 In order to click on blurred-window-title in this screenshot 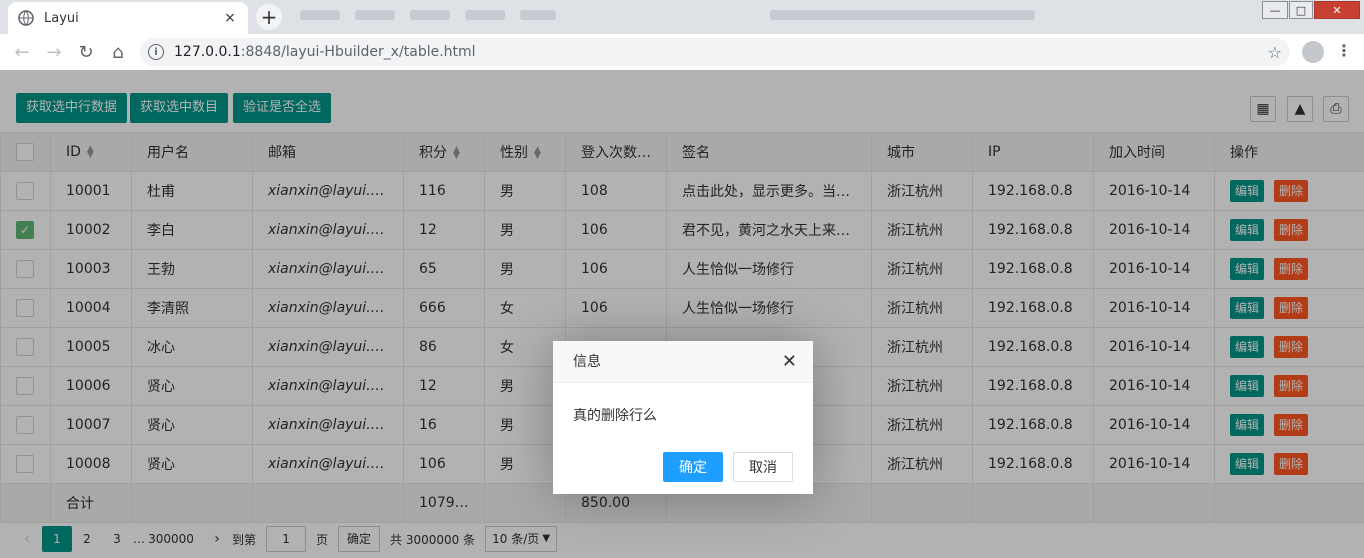, I will do `click(902, 15)`.